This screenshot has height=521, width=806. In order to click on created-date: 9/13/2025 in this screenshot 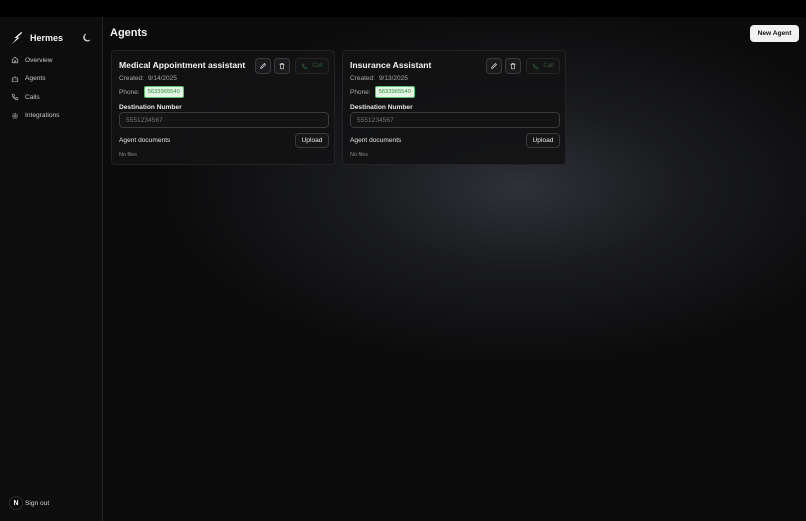, I will do `click(393, 78)`.